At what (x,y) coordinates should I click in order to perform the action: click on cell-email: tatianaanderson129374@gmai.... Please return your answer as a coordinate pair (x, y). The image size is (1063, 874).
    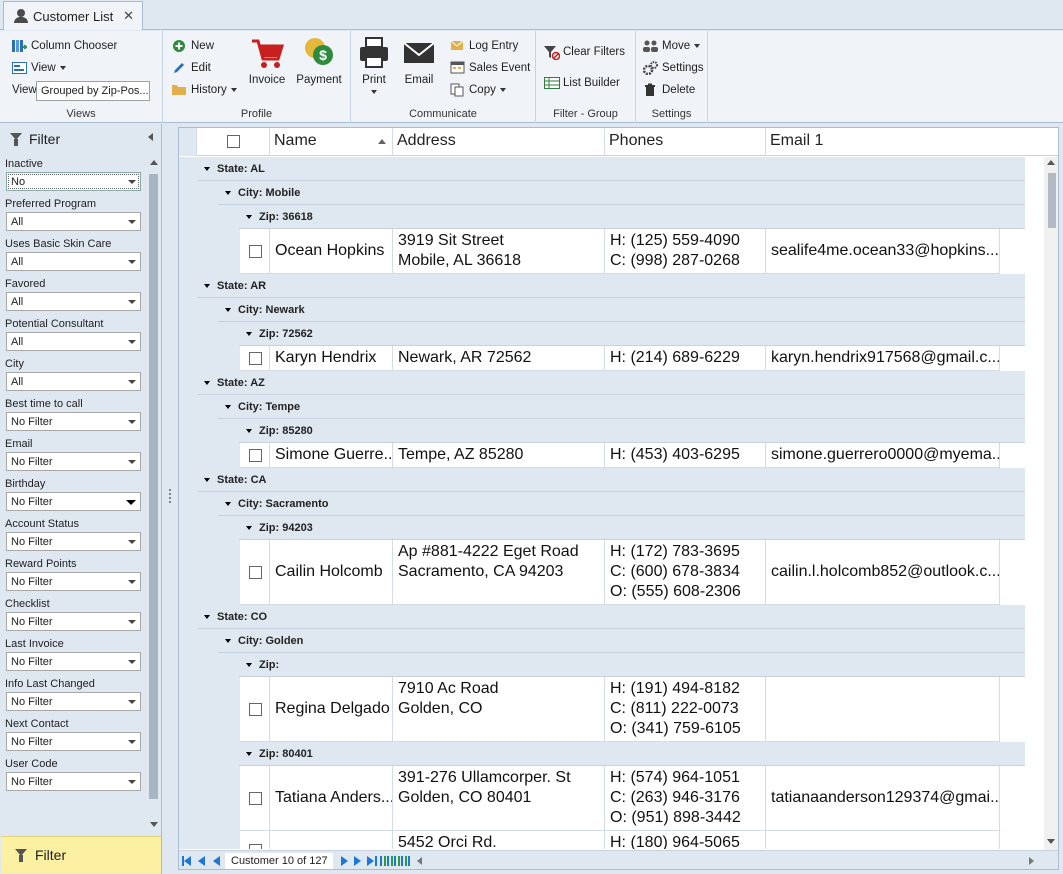
    Looking at the image, I should click on (883, 798).